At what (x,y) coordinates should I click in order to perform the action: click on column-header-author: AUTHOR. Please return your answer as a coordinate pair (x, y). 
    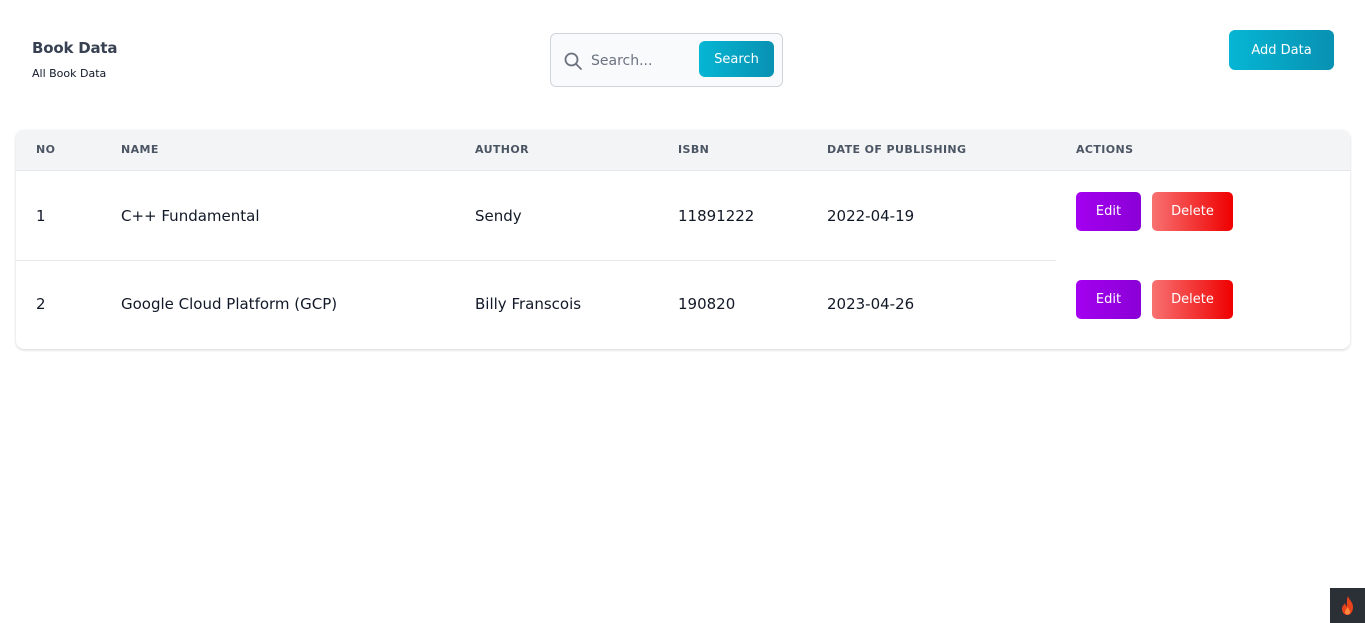
    Looking at the image, I should click on (502, 149).